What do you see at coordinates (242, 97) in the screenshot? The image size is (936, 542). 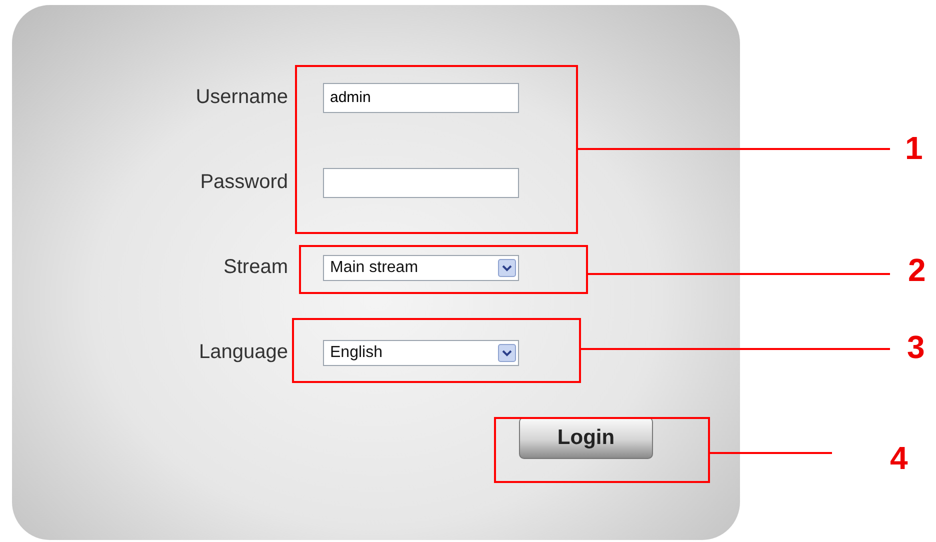 I see `field-label: Username` at bounding box center [242, 97].